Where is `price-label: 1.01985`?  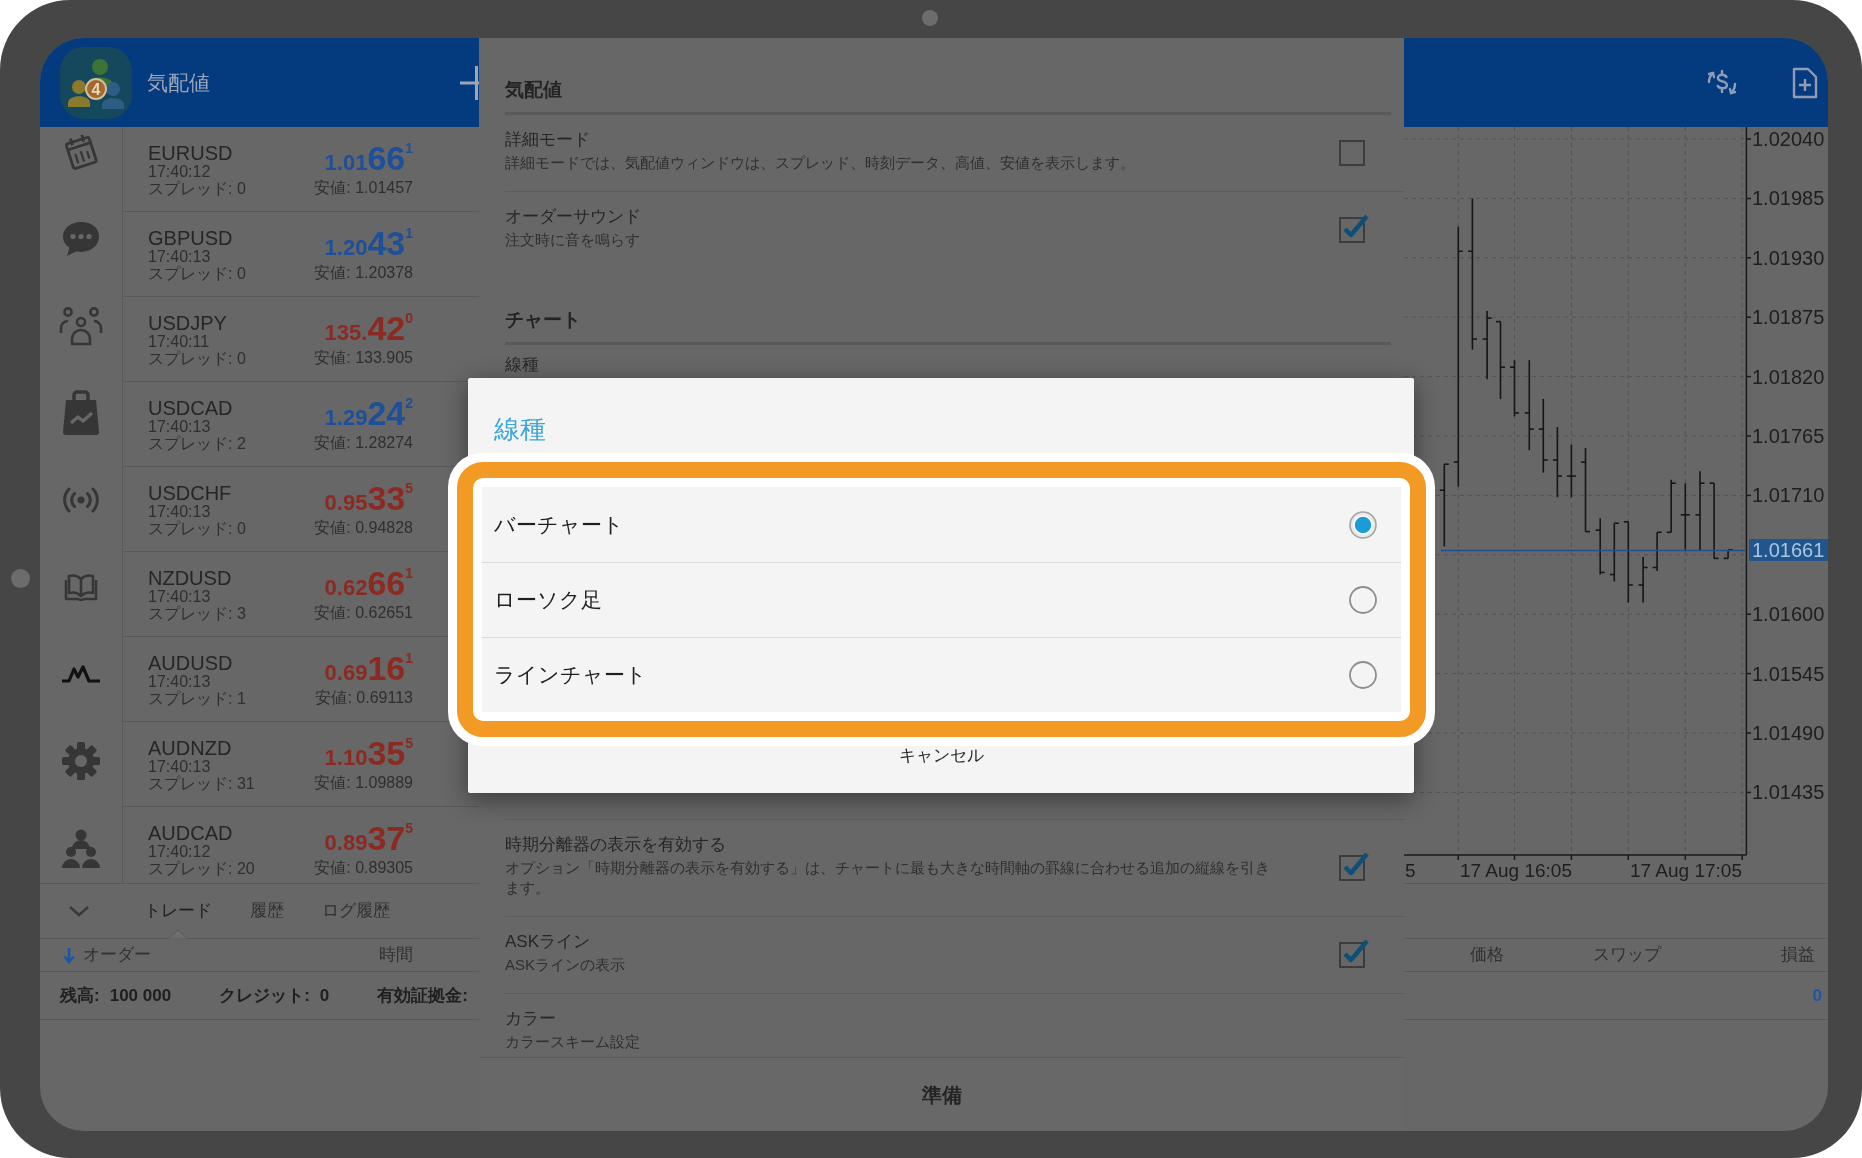
price-label: 1.01985 is located at coordinates (1788, 198).